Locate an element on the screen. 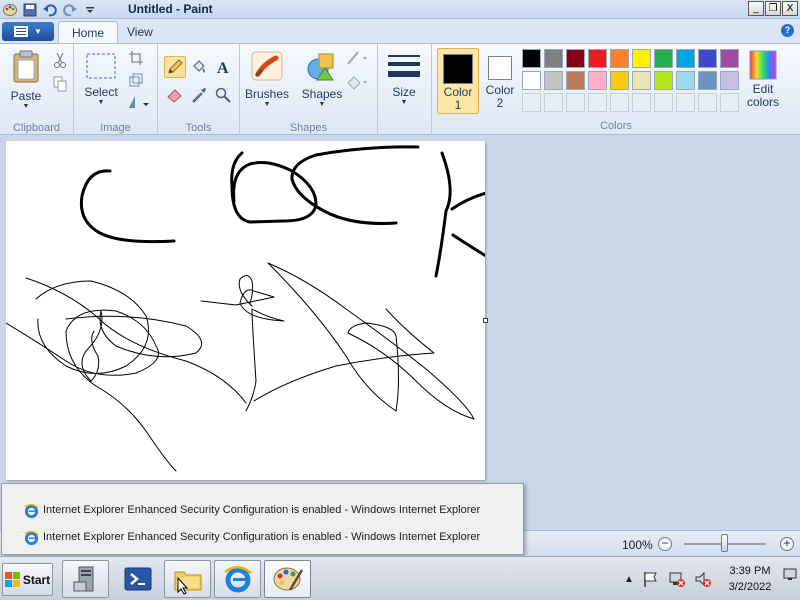  eraser-tool is located at coordinates (175, 95).